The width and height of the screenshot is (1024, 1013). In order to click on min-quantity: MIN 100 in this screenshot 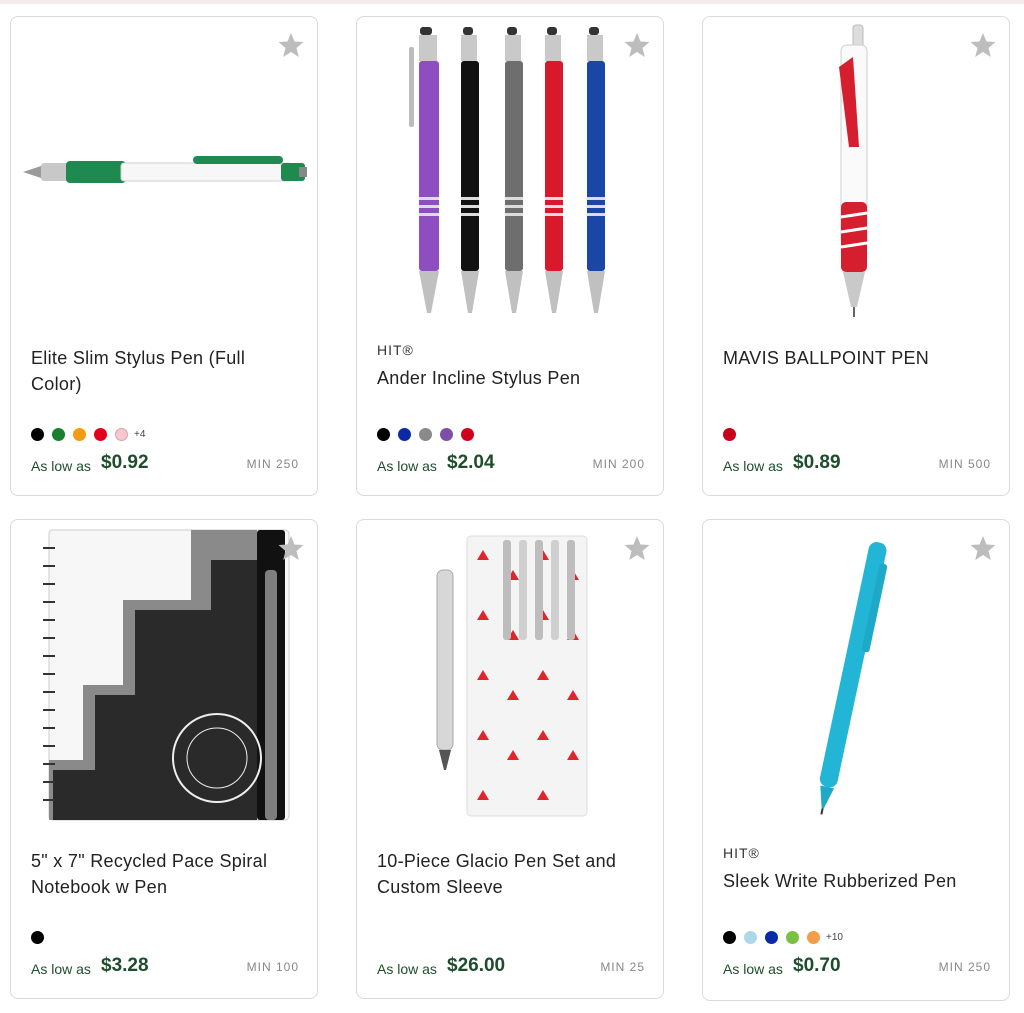, I will do `click(272, 967)`.